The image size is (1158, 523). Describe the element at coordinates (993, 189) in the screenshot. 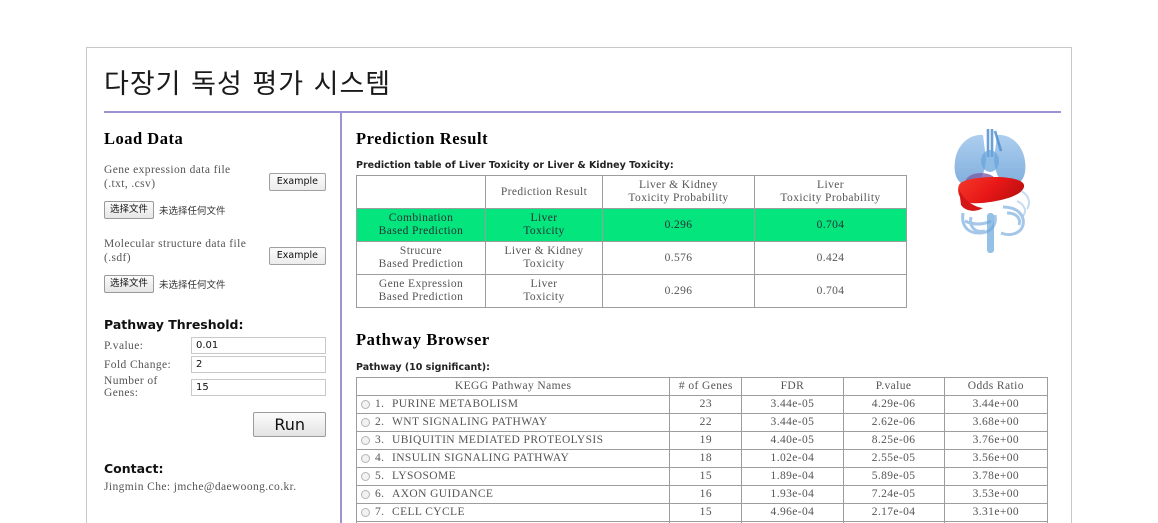

I see `human-torso-liver-icon` at that location.